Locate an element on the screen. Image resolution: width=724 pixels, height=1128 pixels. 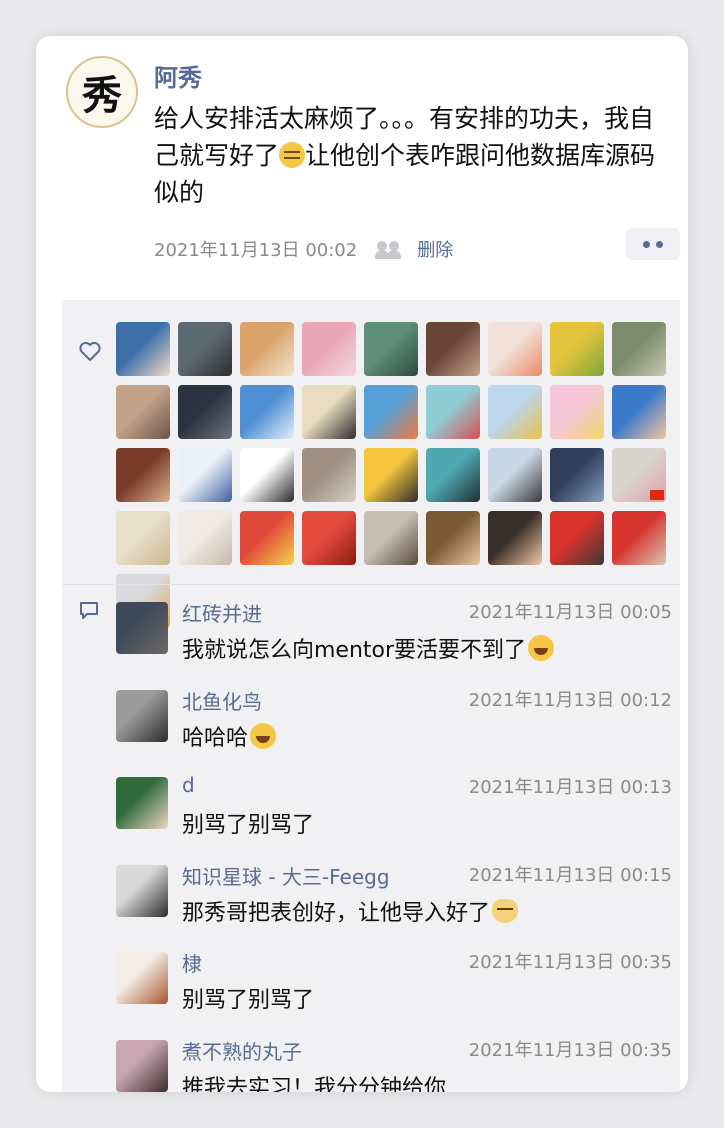
comment-row: 棣 2021年11月13日 00:35 别骂了别骂了 is located at coordinates (394, 978).